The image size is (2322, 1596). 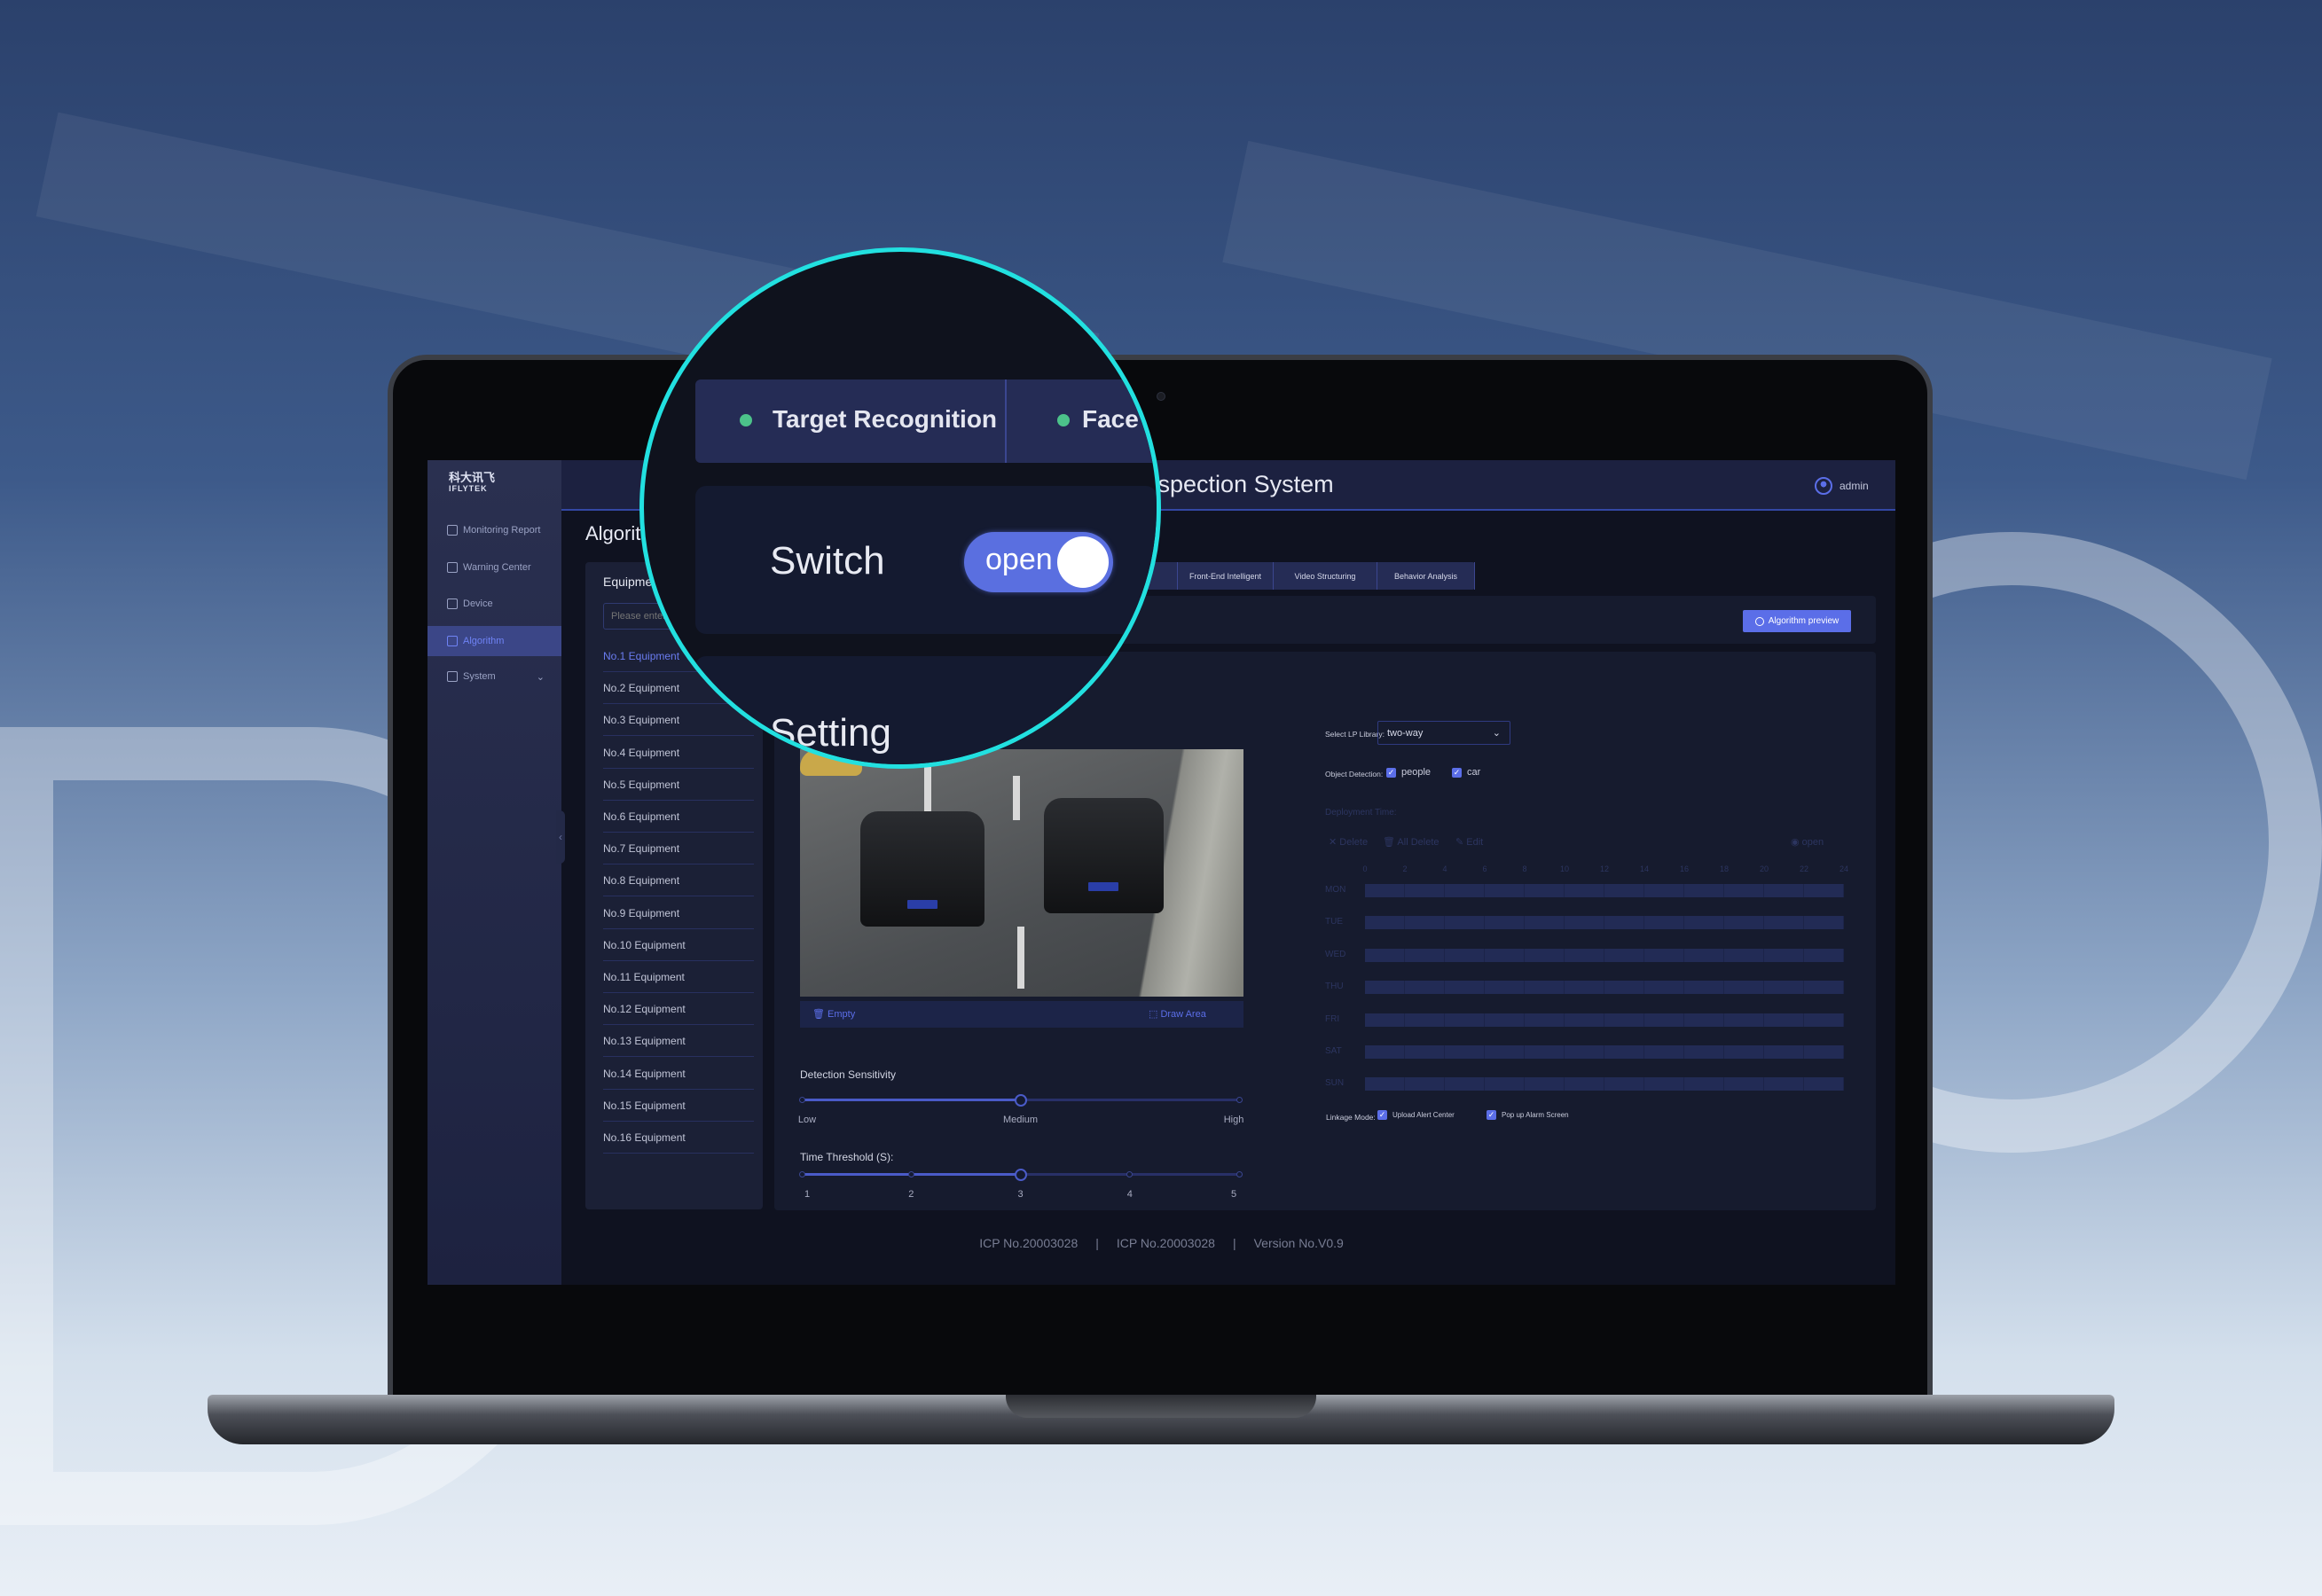 I want to click on sidebar-item-algorithm: Algorithm, so click(x=495, y=641).